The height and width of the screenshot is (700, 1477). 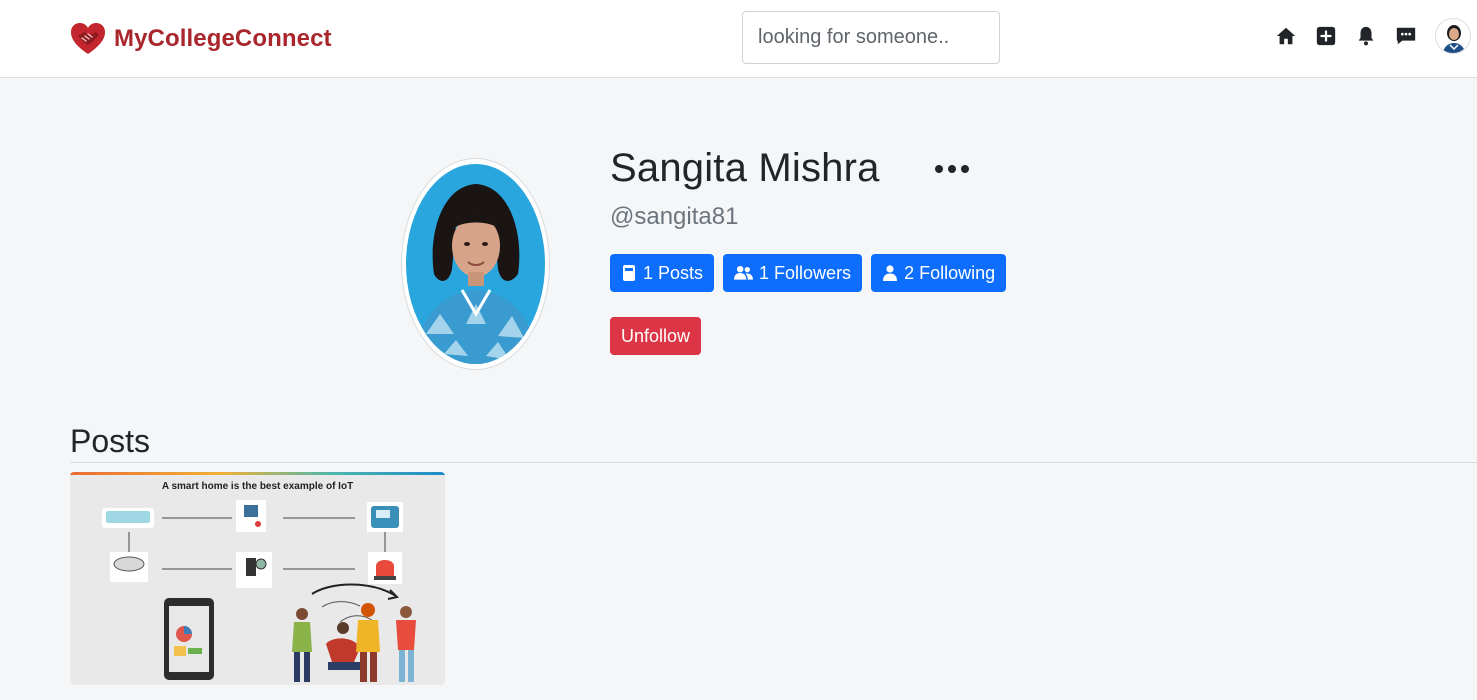 I want to click on search-input, so click(x=871, y=37).